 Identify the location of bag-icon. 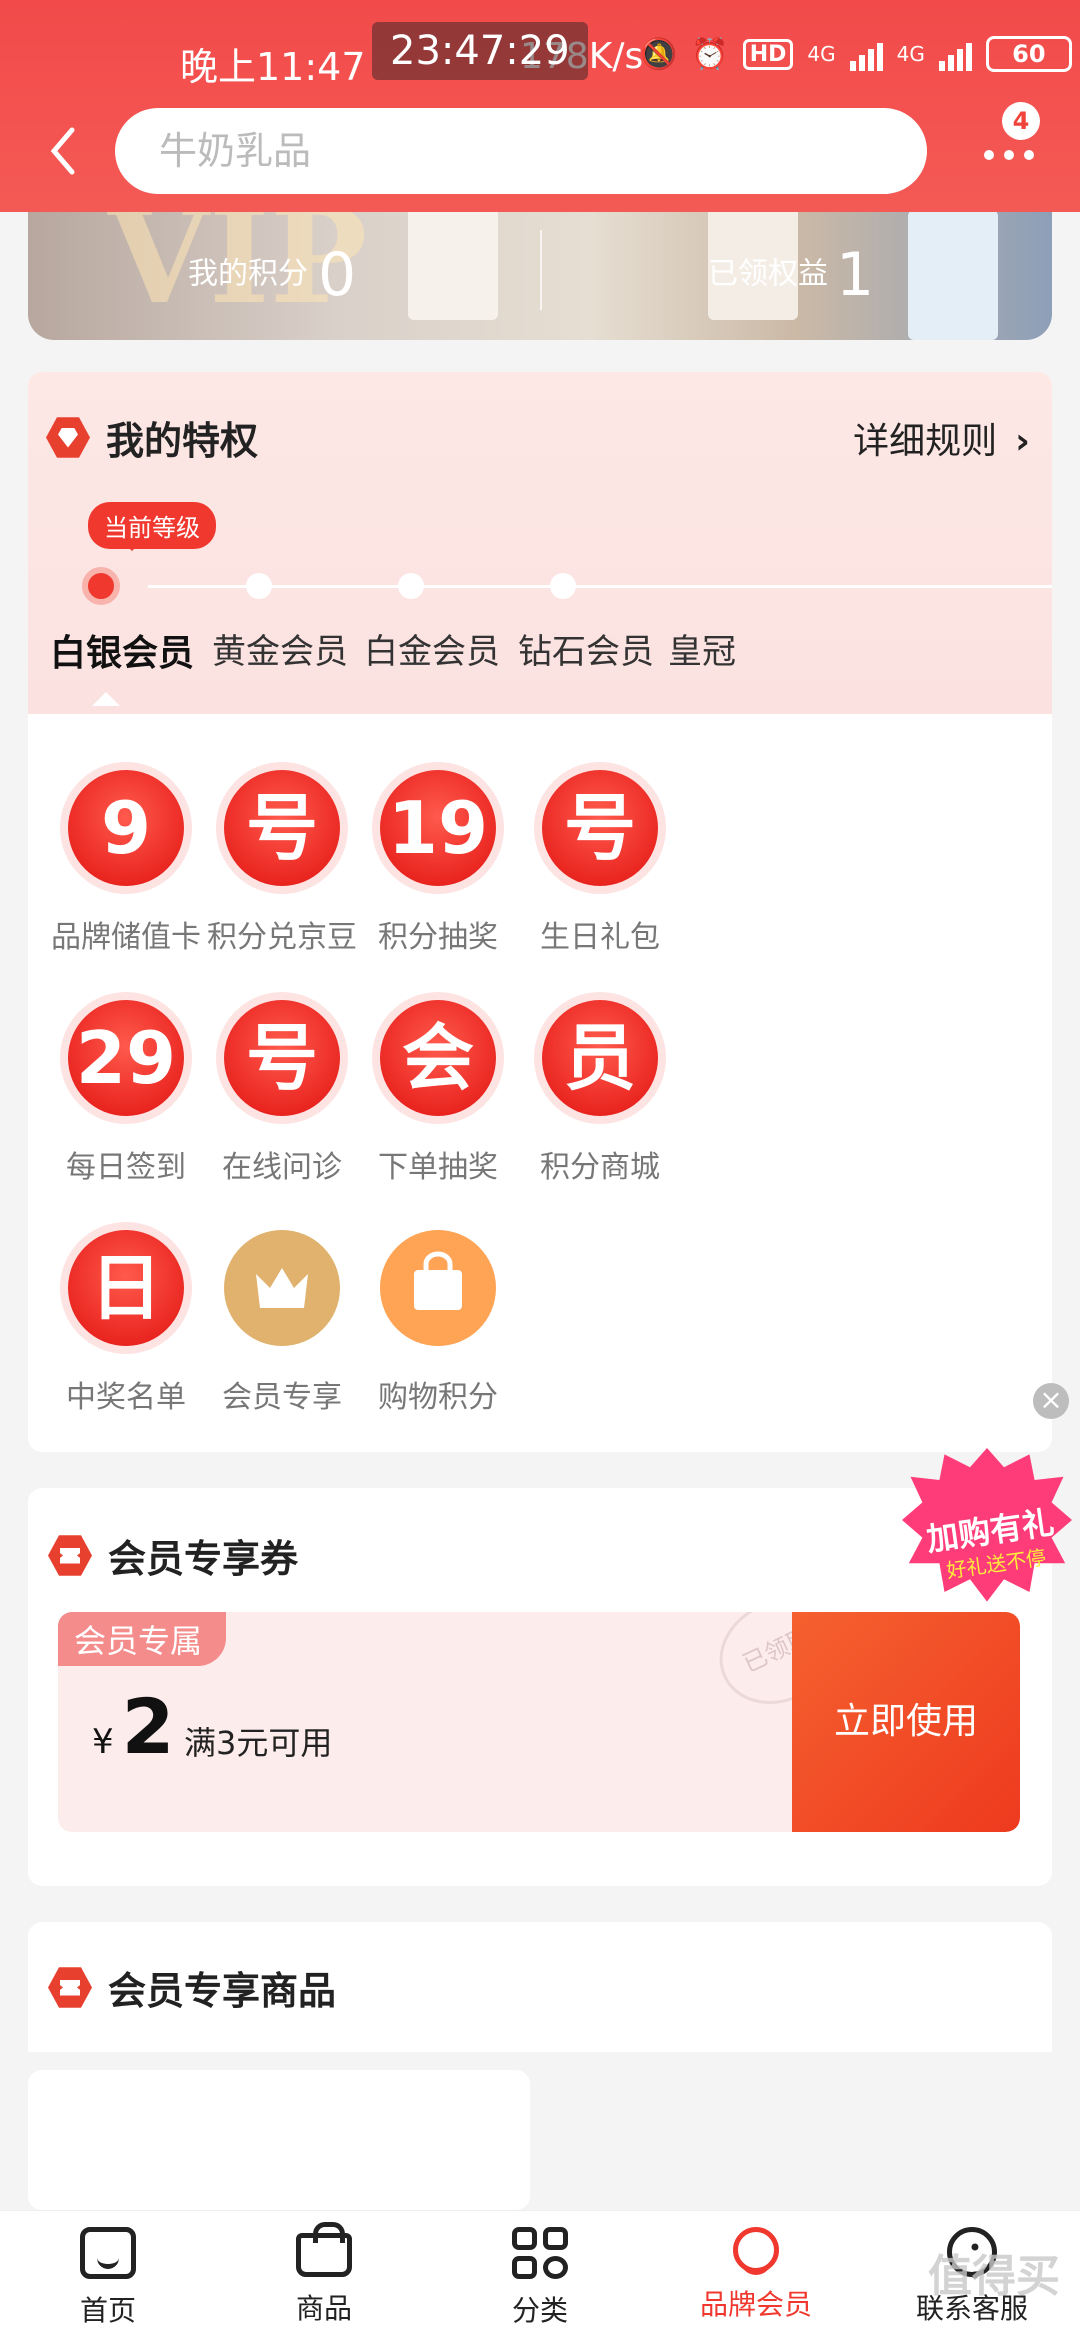
(324, 2249).